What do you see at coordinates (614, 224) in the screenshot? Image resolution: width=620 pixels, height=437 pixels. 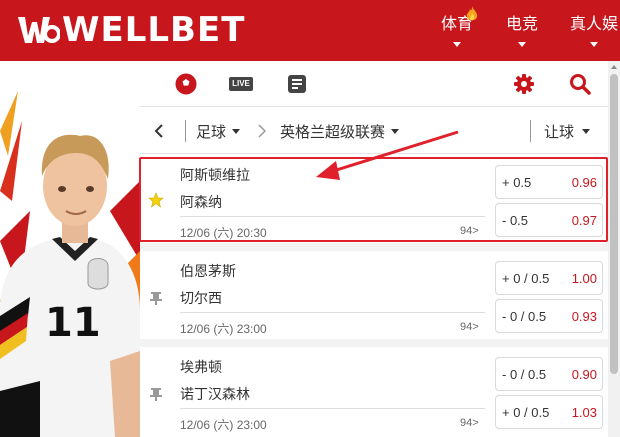 I see `scrollbar-thumb` at bounding box center [614, 224].